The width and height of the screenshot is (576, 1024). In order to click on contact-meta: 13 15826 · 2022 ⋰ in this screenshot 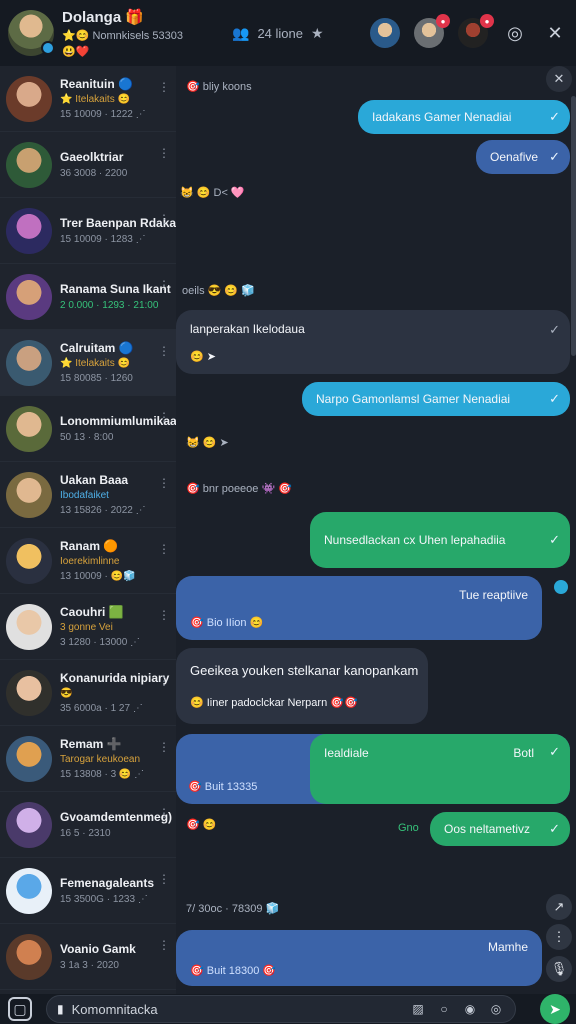, I will do `click(103, 510)`.